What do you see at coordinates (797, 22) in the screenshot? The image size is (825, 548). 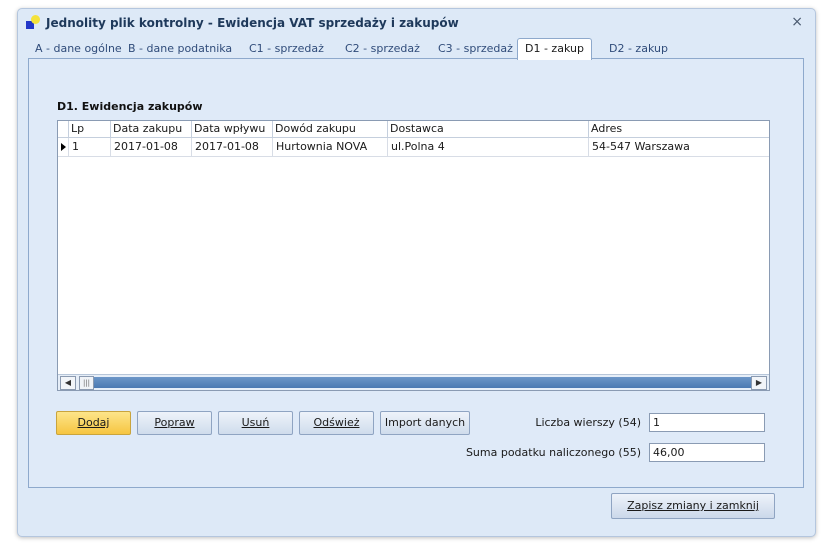 I see `close-icon: ×` at bounding box center [797, 22].